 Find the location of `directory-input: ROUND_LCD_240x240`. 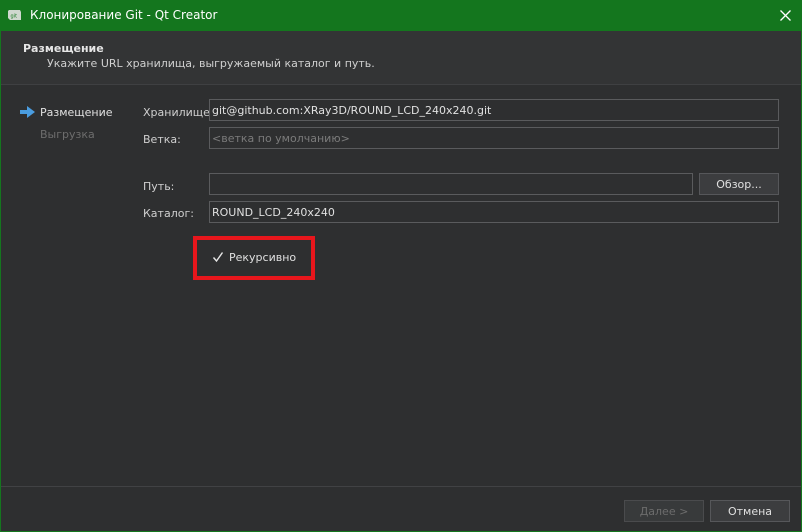

directory-input: ROUND_LCD_240x240 is located at coordinates (494, 212).